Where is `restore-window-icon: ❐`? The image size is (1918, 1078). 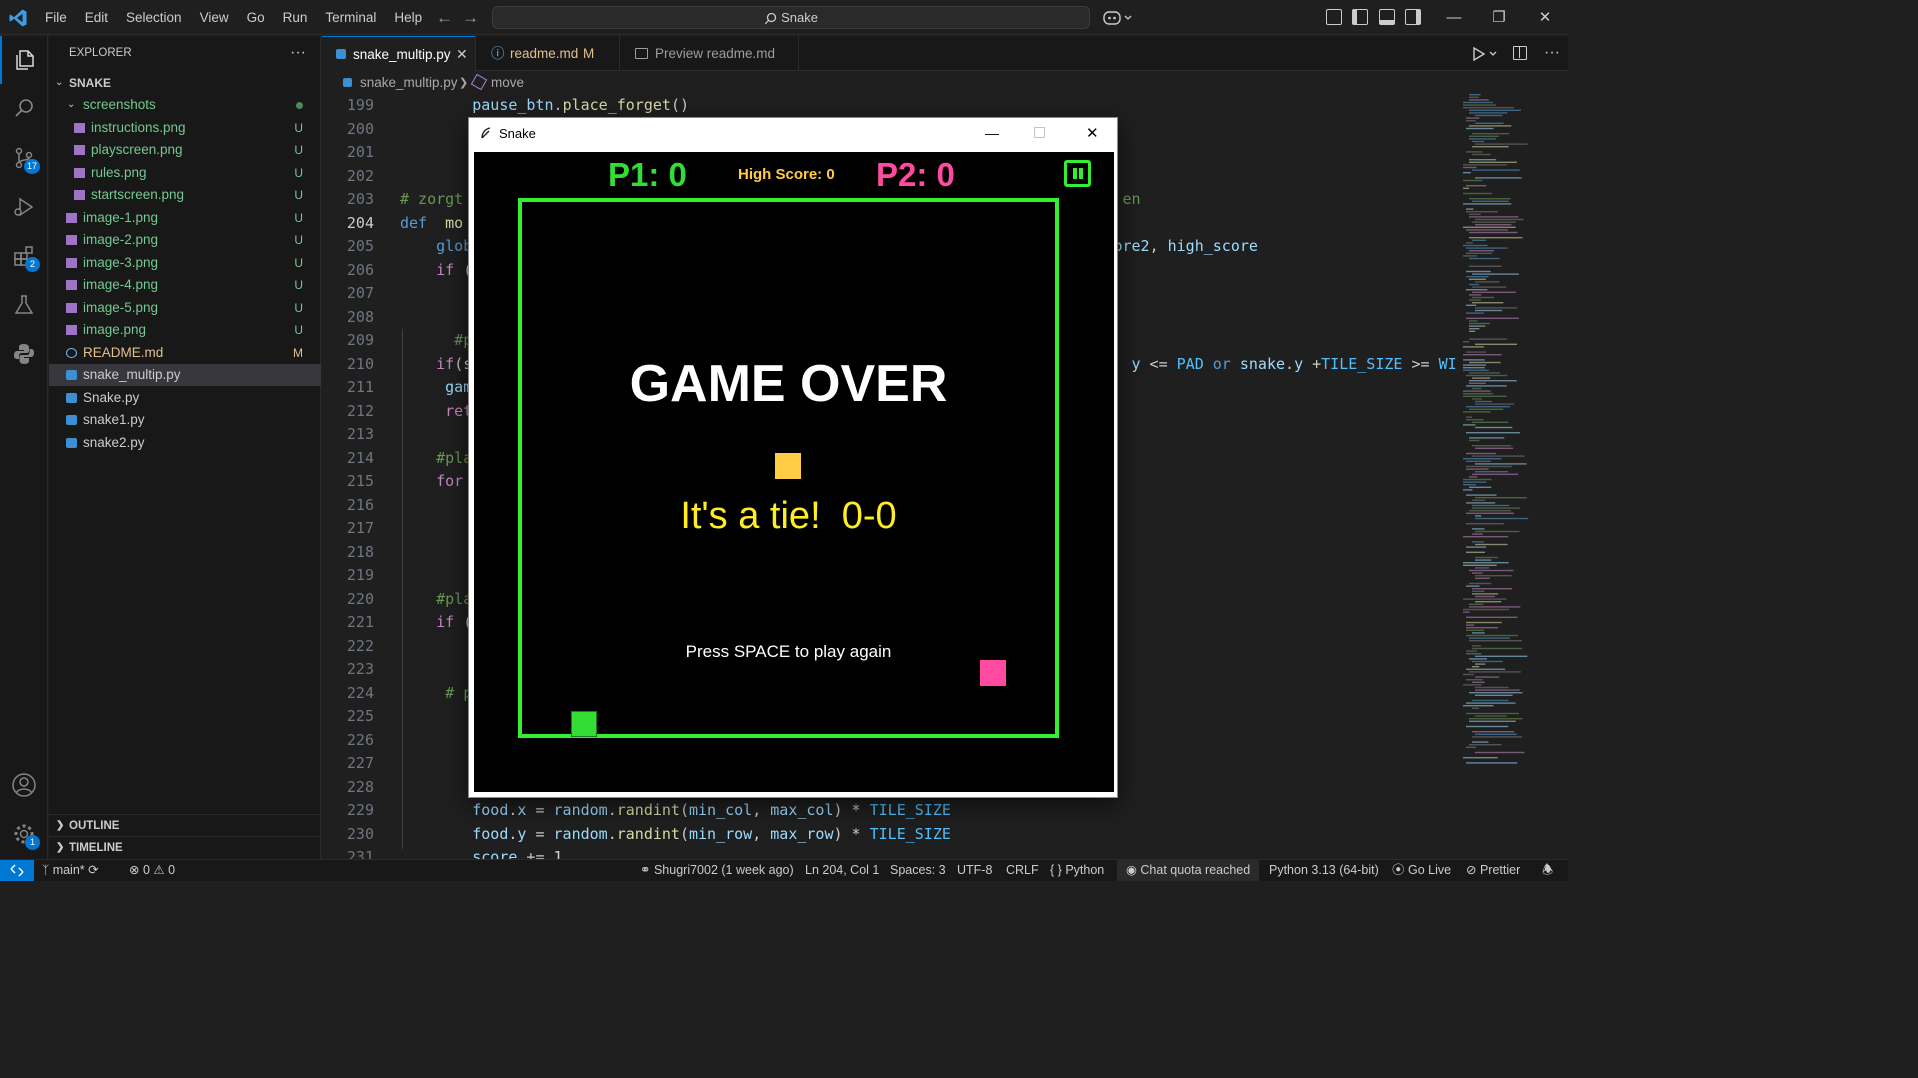
restore-window-icon: ❐ is located at coordinates (1499, 17).